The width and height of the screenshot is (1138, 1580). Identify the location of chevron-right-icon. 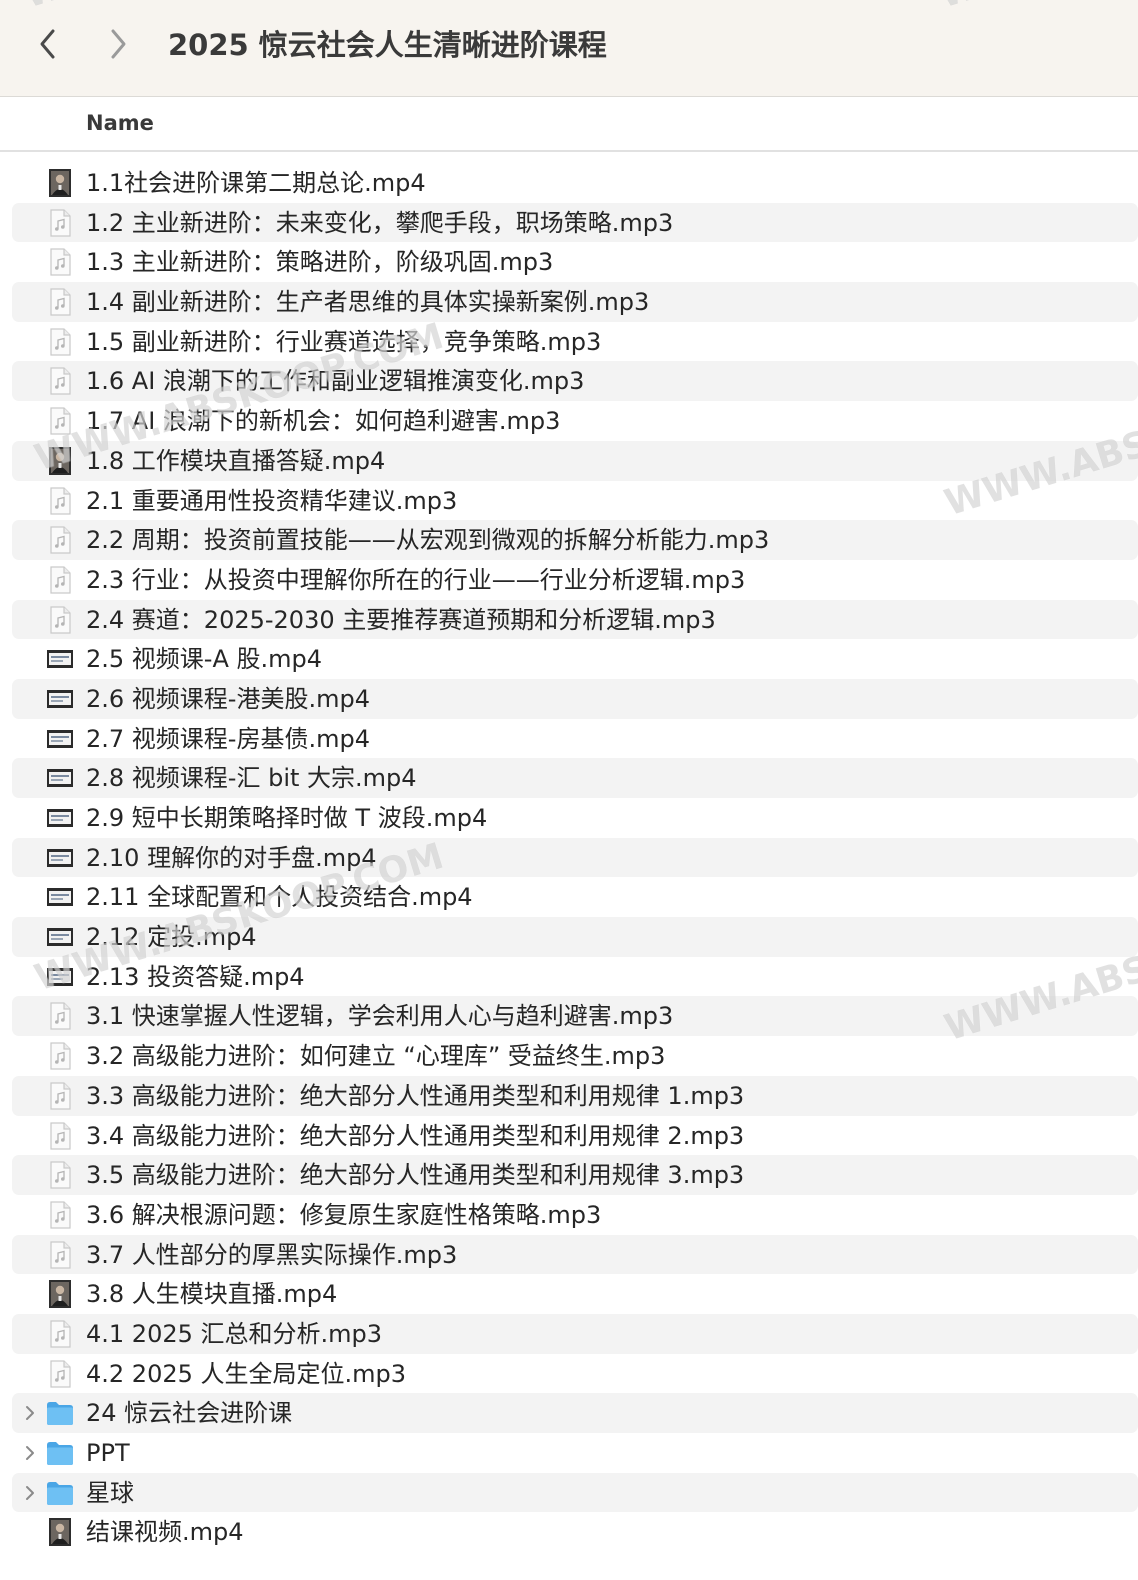
(30, 1453).